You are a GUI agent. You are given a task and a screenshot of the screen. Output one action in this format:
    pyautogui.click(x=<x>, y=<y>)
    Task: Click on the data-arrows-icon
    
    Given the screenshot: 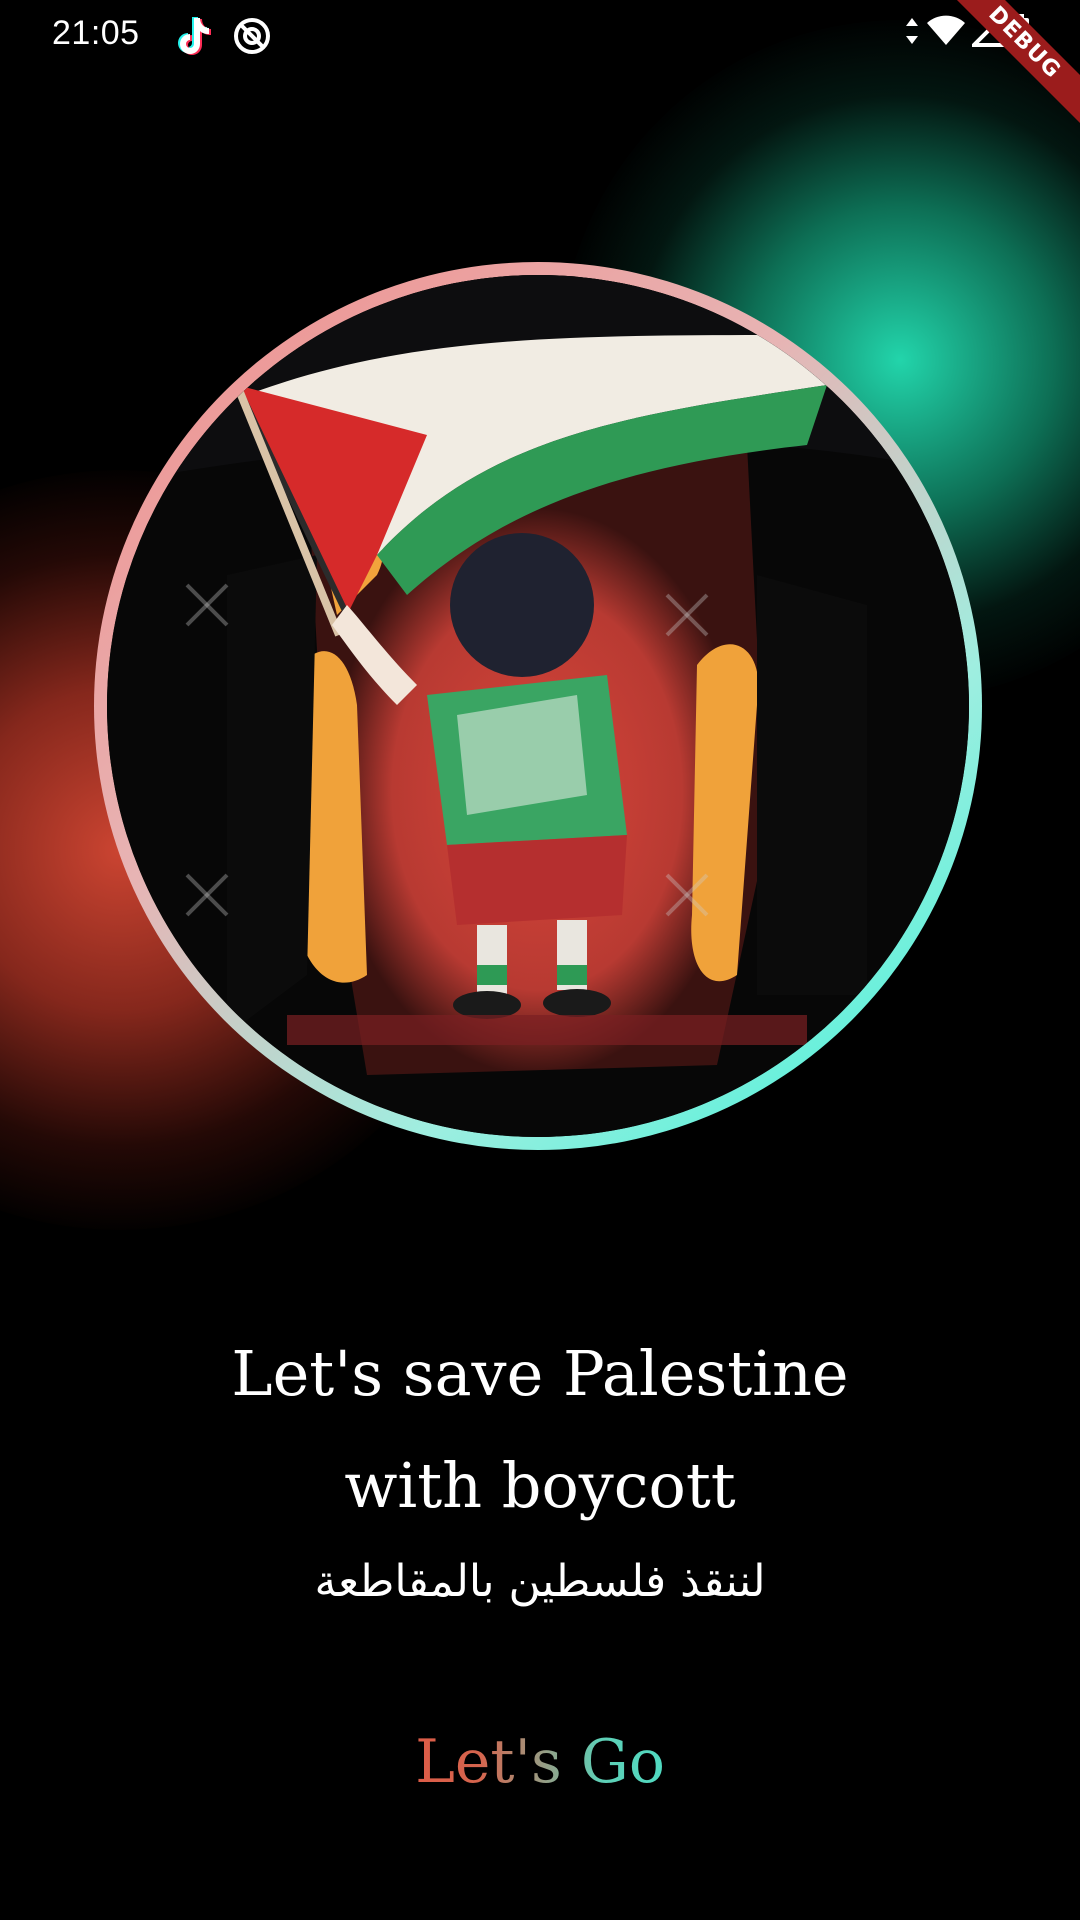 What is the action you would take?
    pyautogui.click(x=912, y=33)
    